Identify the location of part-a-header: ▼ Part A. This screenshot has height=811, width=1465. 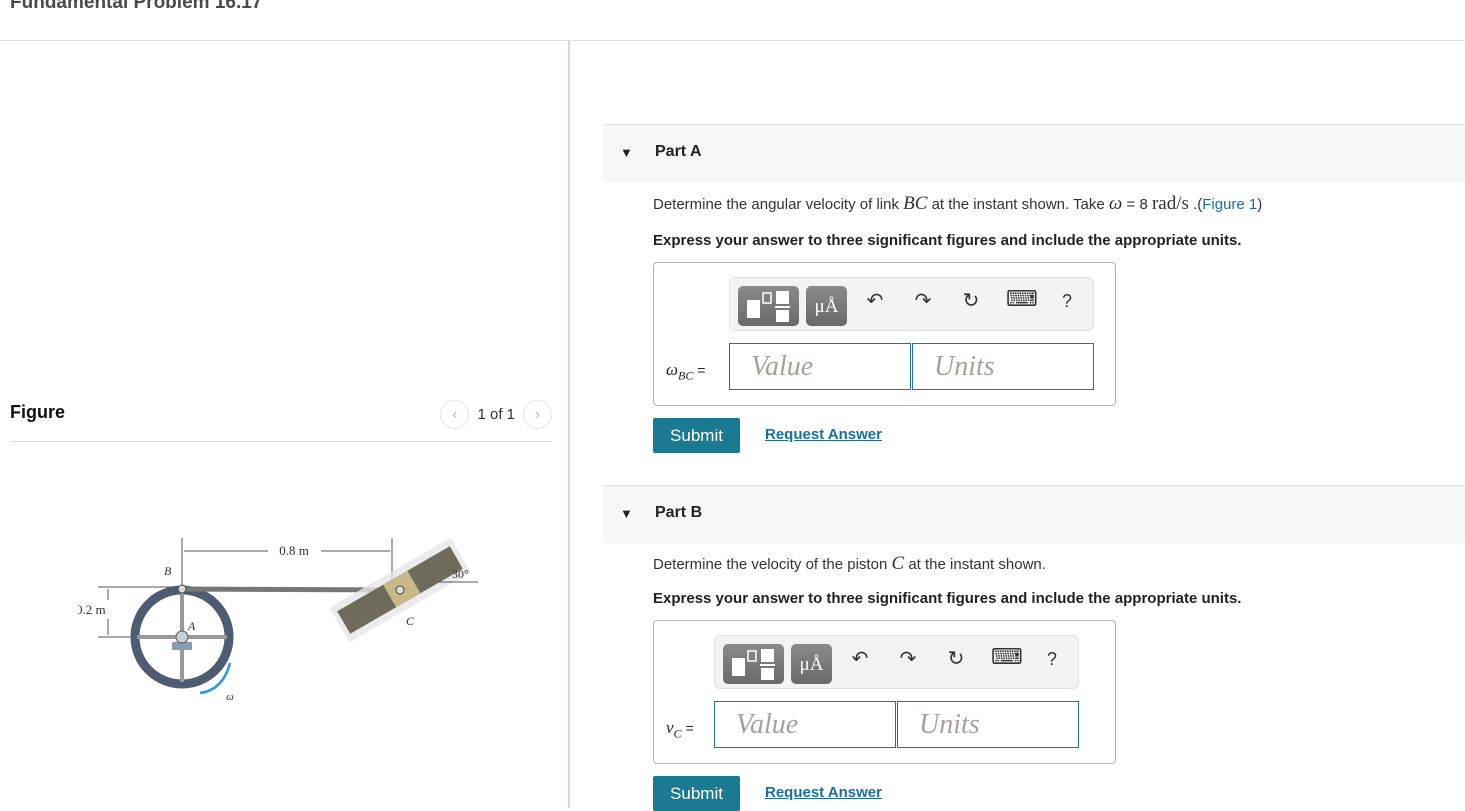
(1034, 153).